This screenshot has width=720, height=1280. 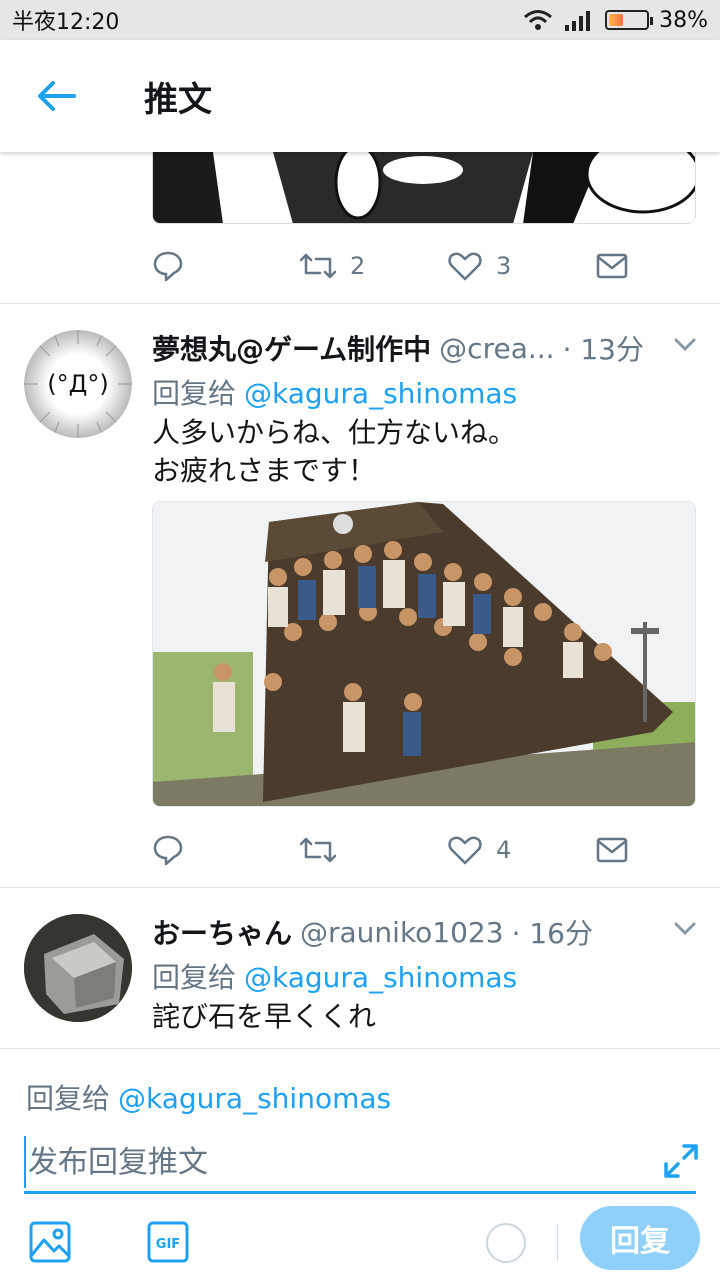 What do you see at coordinates (264, 1016) in the screenshot?
I see `tweet-text: 詫び石を早くくれ` at bounding box center [264, 1016].